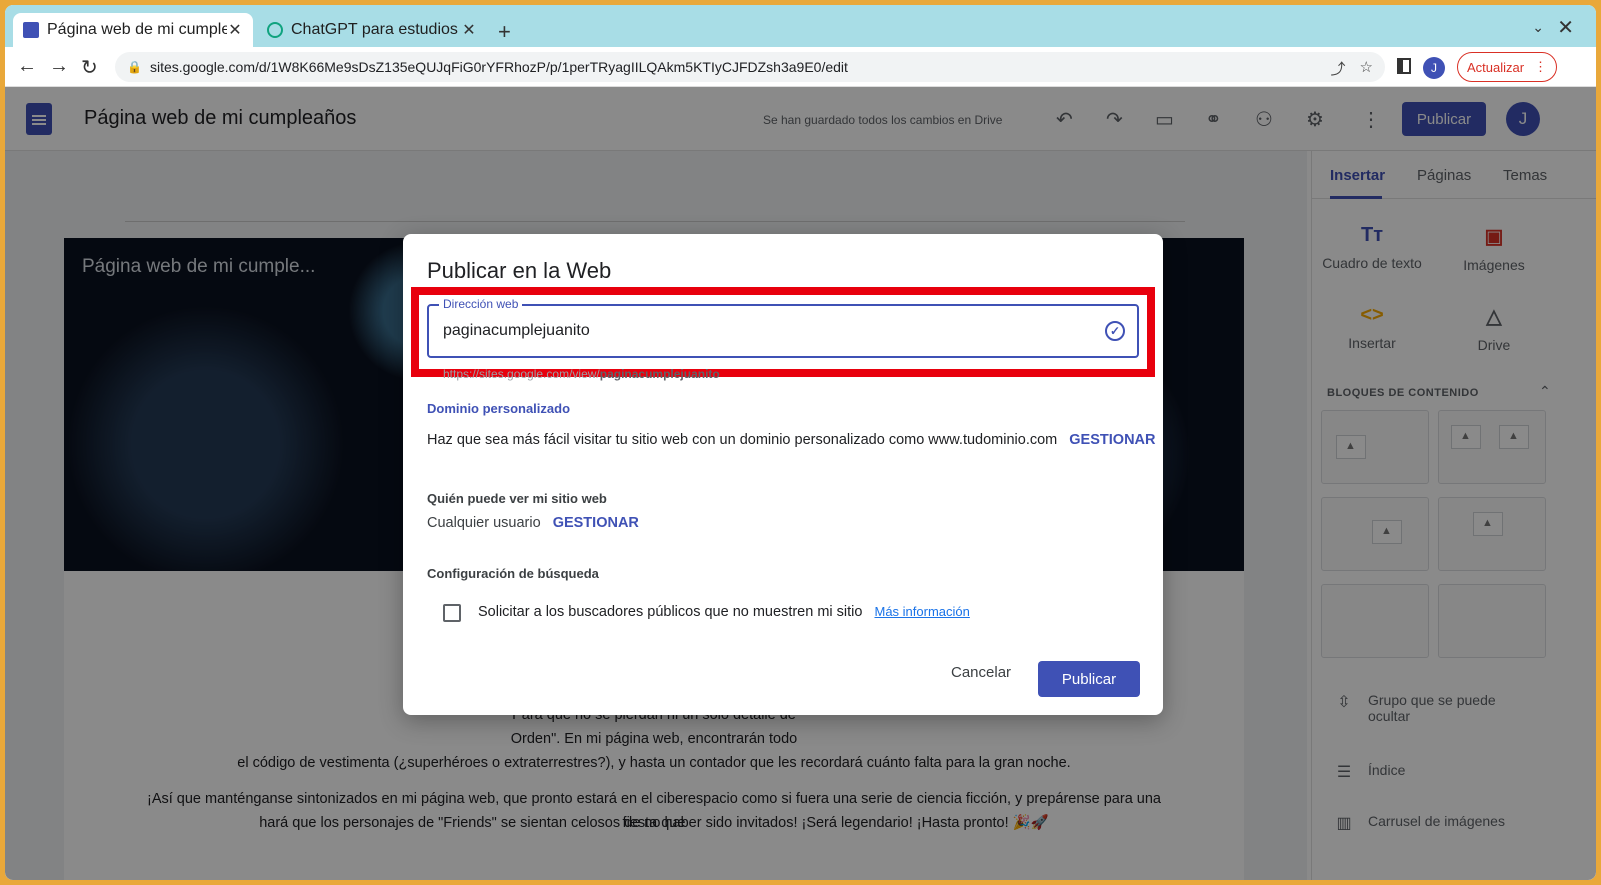  I want to click on tab-title: ChatGPT para estudios, so click(374, 29).